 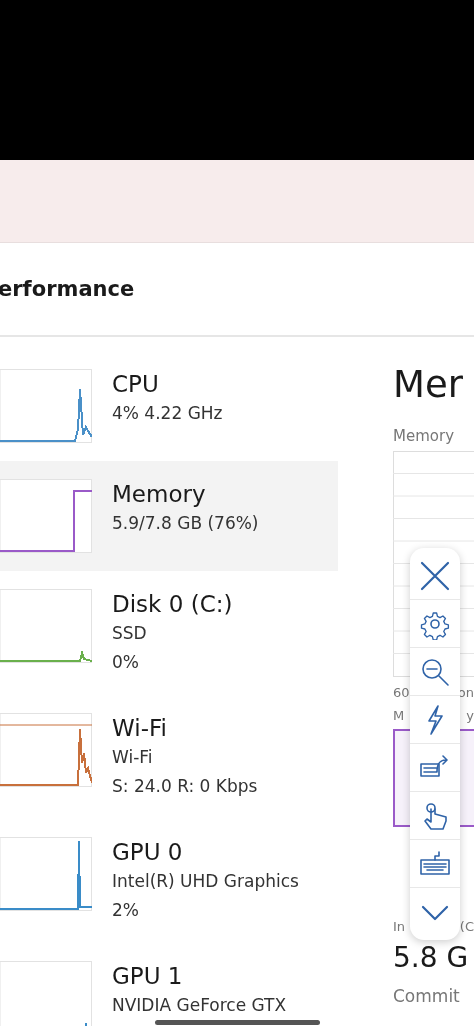 I want to click on stat-value: 5.8 G, so click(x=431, y=958).